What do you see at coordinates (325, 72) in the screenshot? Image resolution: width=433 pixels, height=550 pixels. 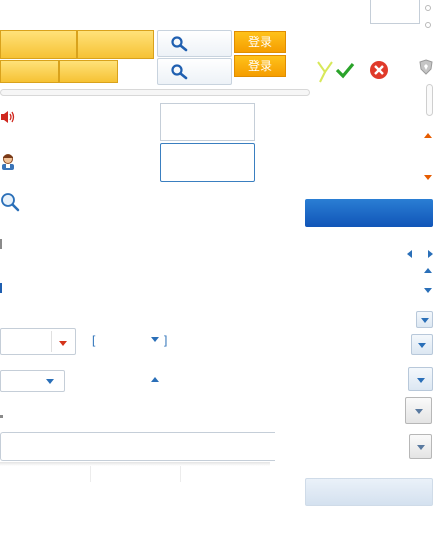 I see `partial-check-icon` at bounding box center [325, 72].